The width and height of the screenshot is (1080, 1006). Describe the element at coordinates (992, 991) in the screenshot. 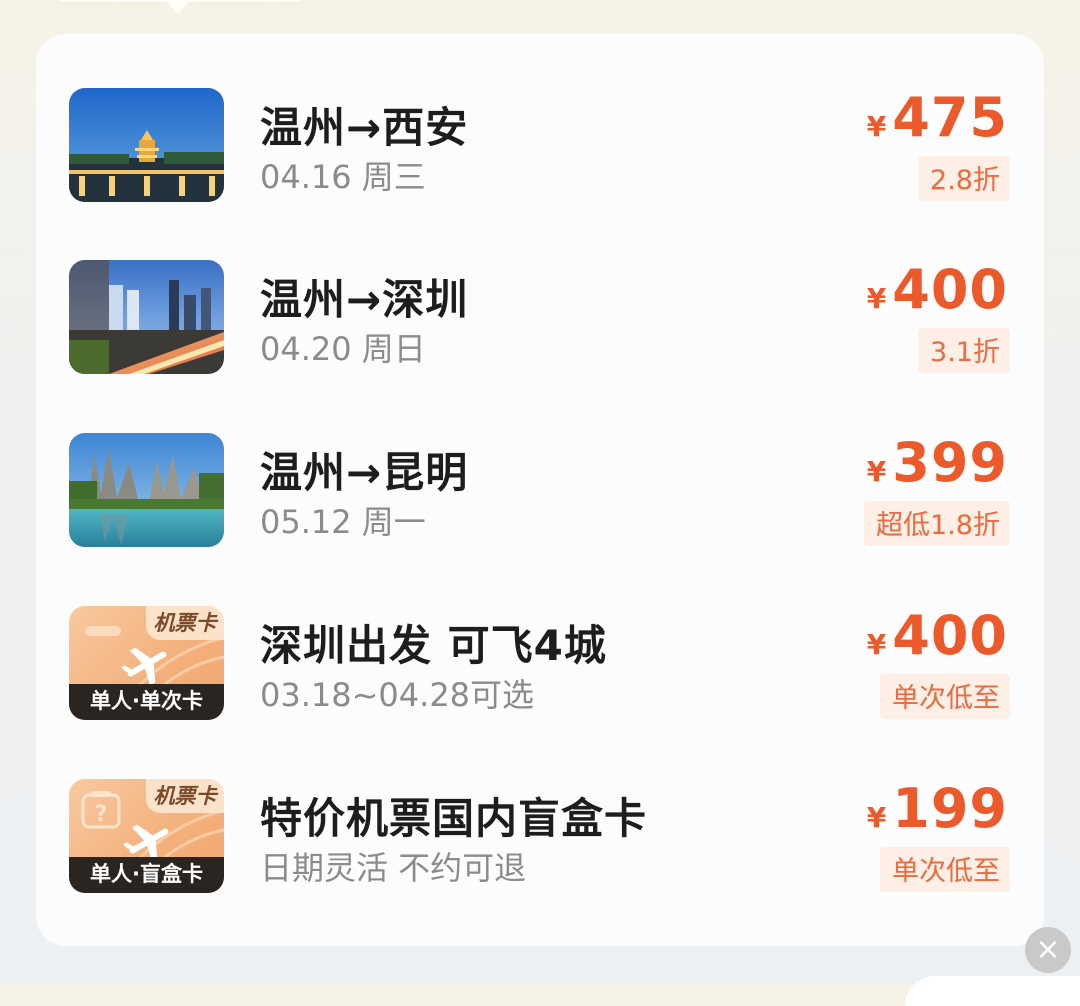

I see `bottom-panel-edge` at that location.